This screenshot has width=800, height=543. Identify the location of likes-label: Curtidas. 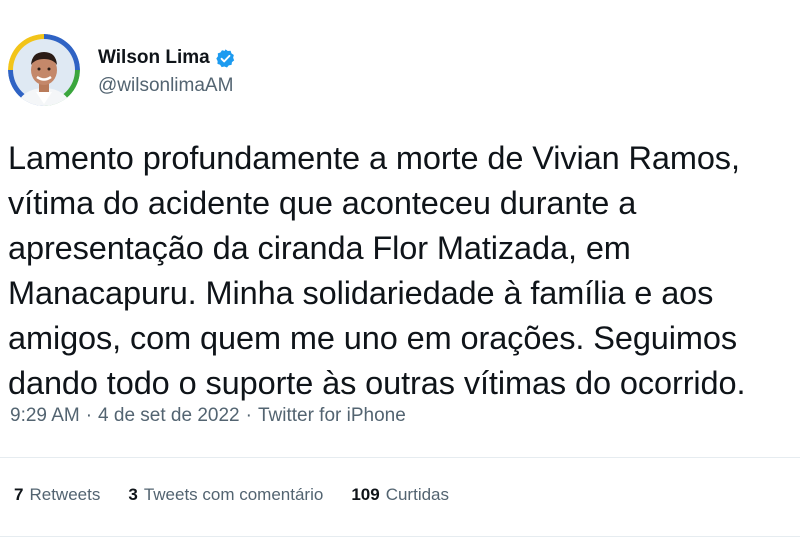
(417, 494).